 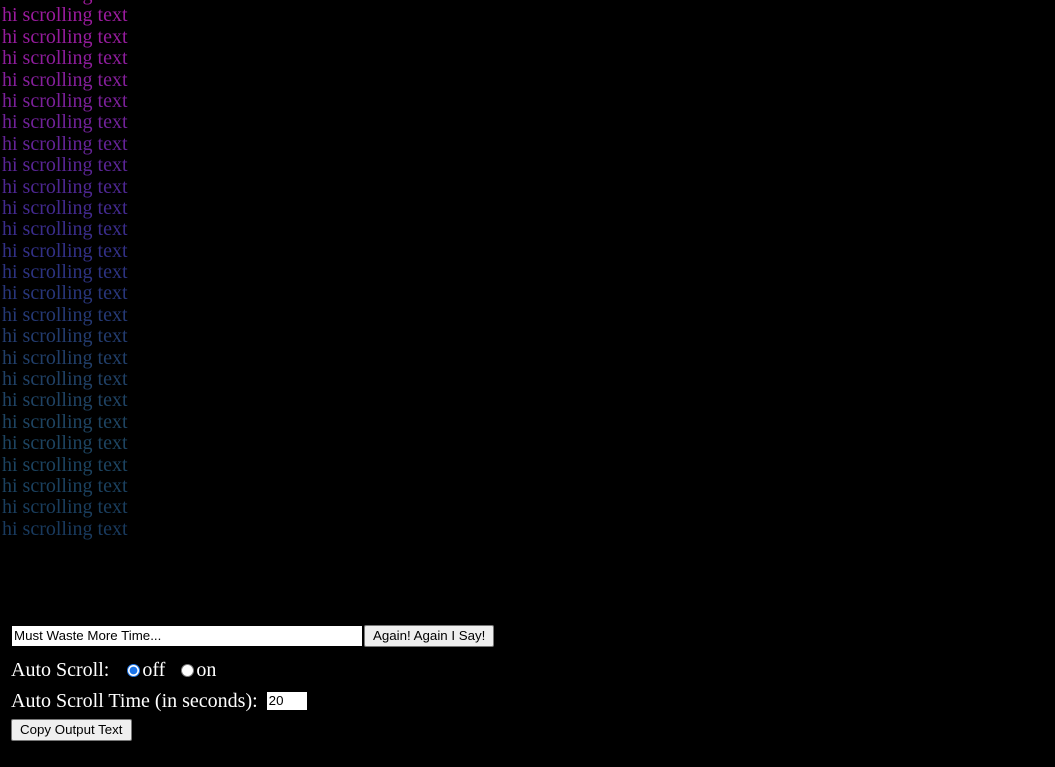 I want to click on auto-scroll-on-label: on, so click(x=206, y=670).